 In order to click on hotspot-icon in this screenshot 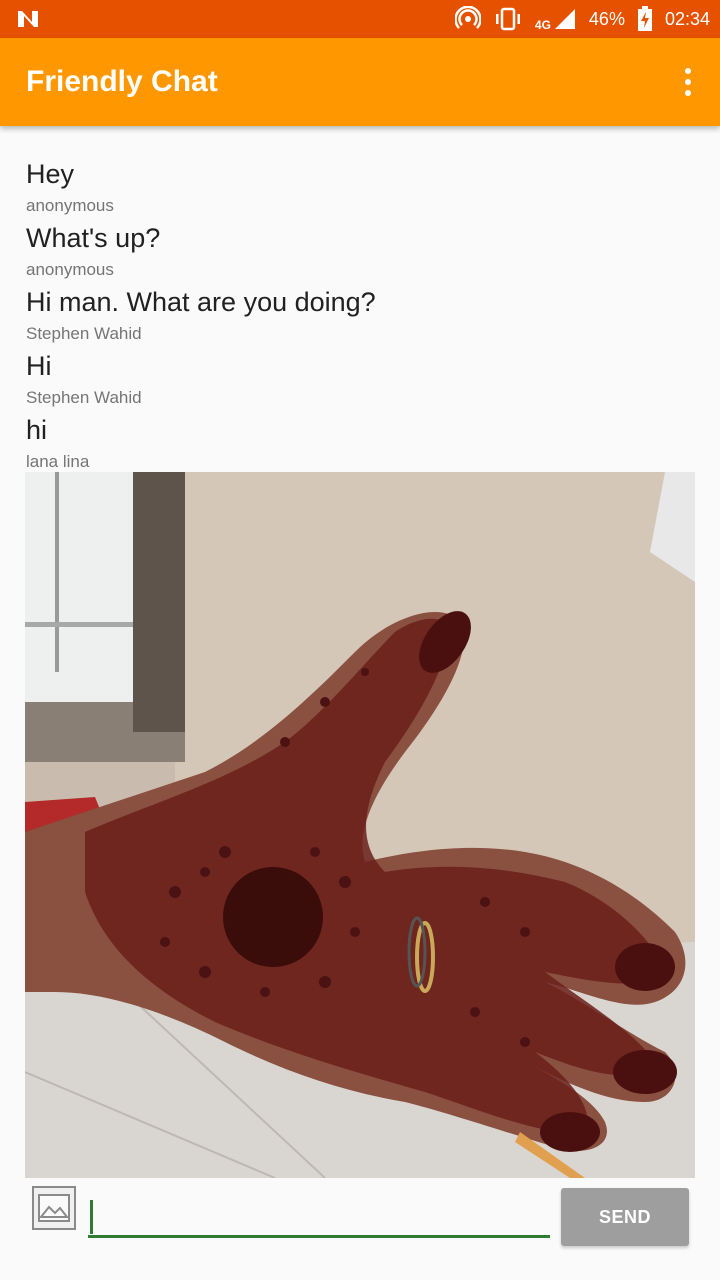, I will do `click(467, 17)`.